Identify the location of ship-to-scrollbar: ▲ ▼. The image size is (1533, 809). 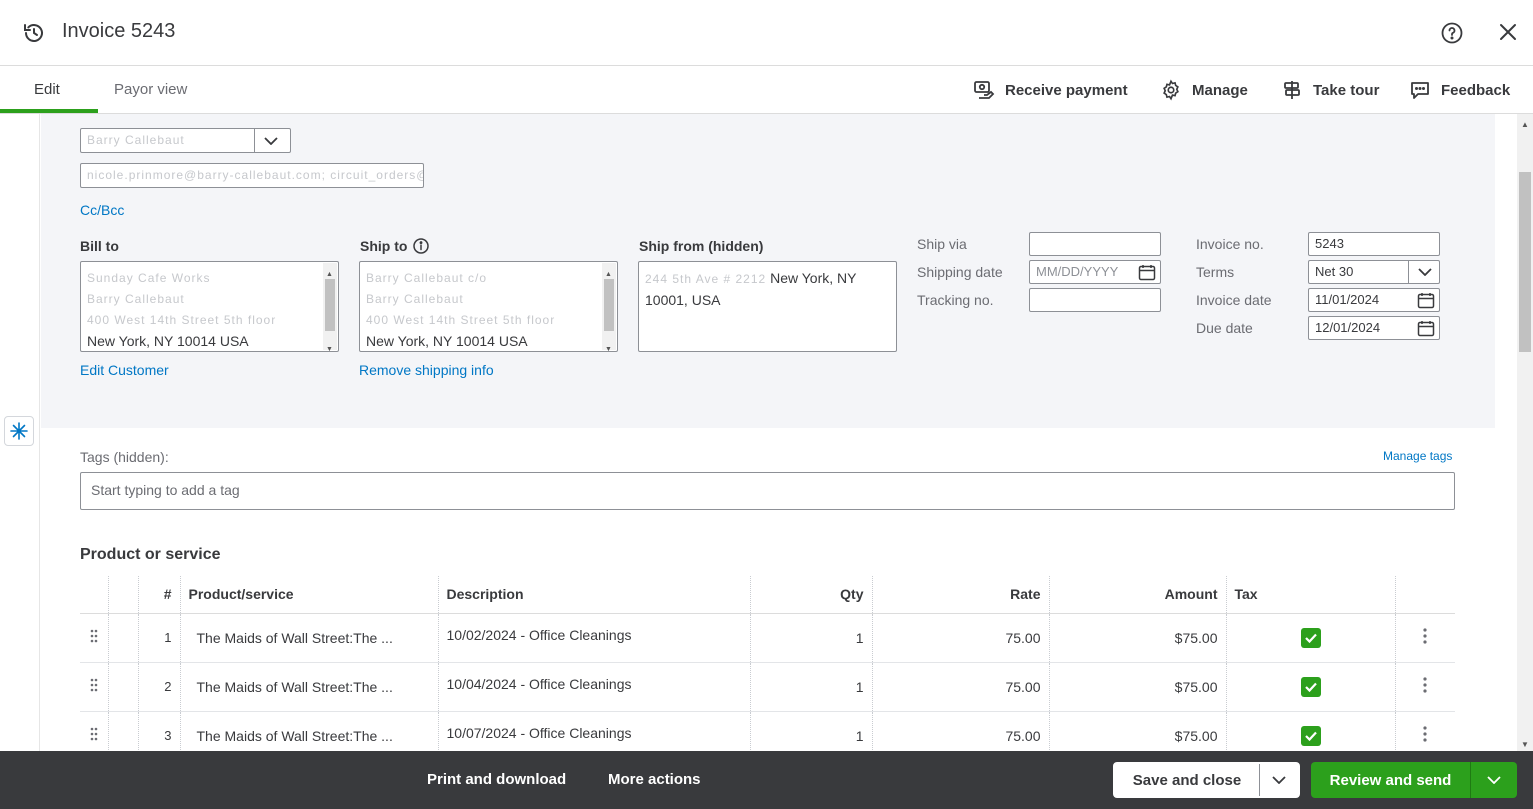
(609, 307).